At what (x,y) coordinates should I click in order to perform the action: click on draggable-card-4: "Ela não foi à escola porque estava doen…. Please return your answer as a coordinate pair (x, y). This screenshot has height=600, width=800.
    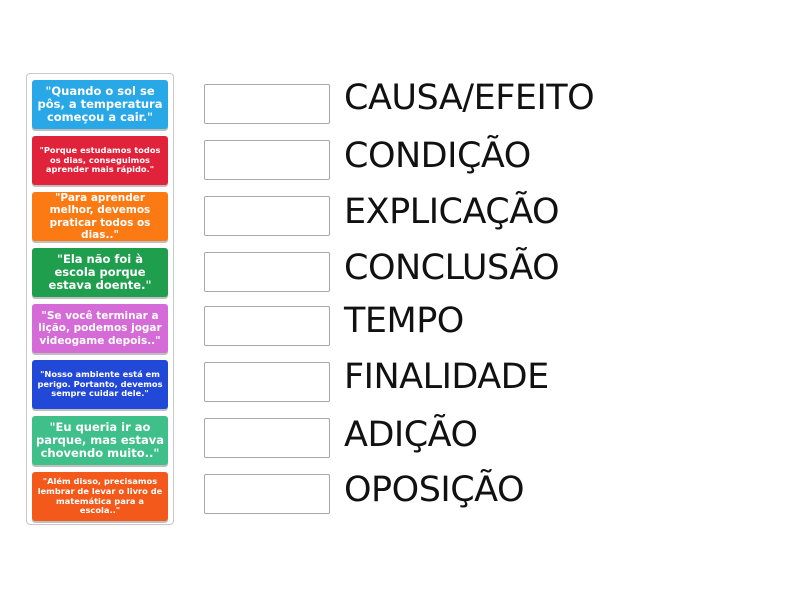
    Looking at the image, I should click on (100, 272).